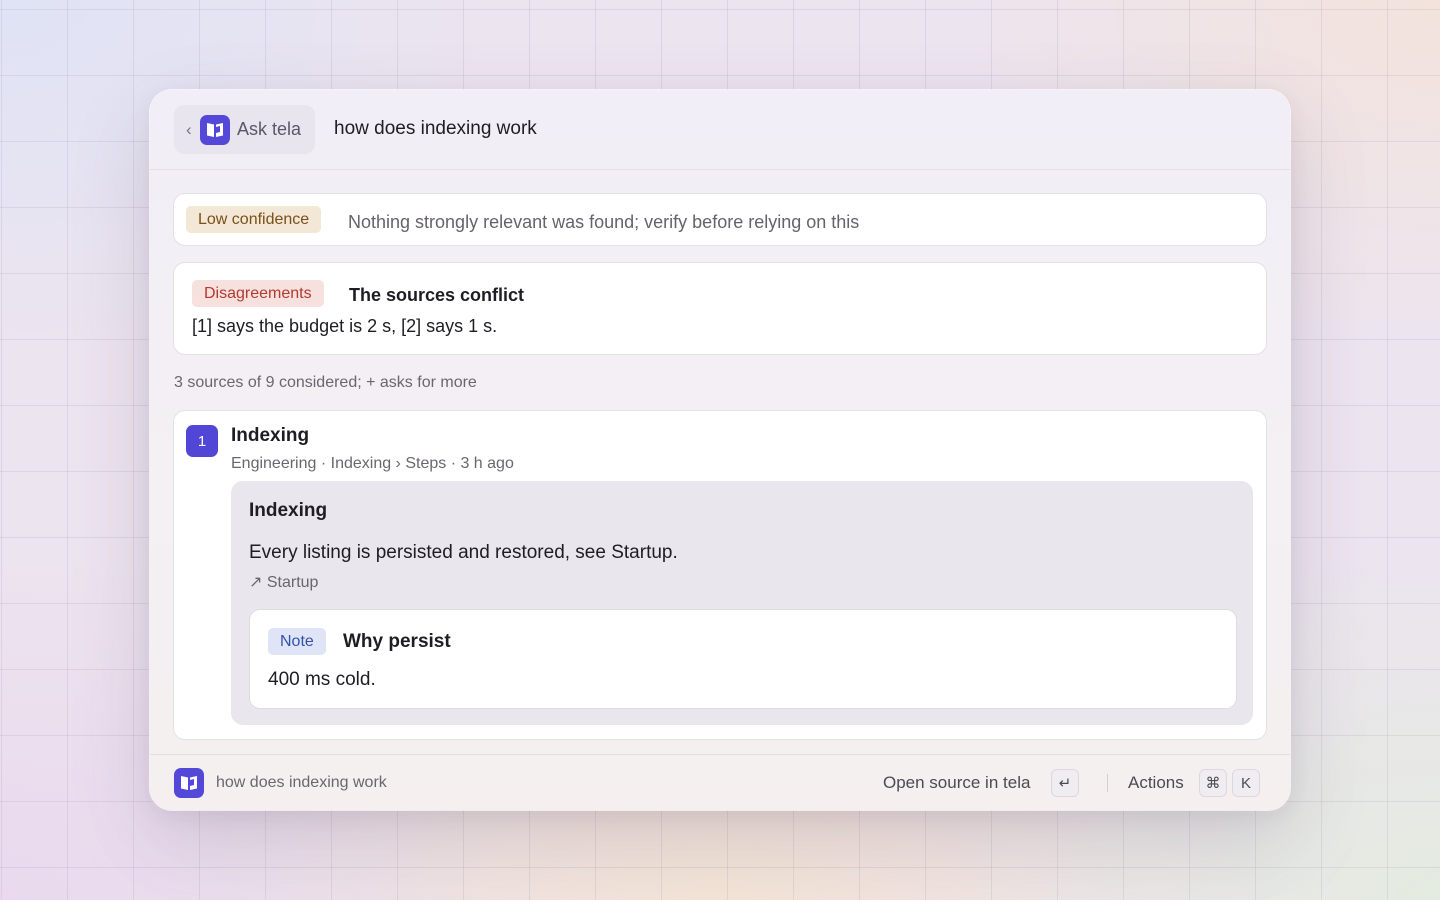  I want to click on excerpt-heading: Indexing, so click(288, 510).